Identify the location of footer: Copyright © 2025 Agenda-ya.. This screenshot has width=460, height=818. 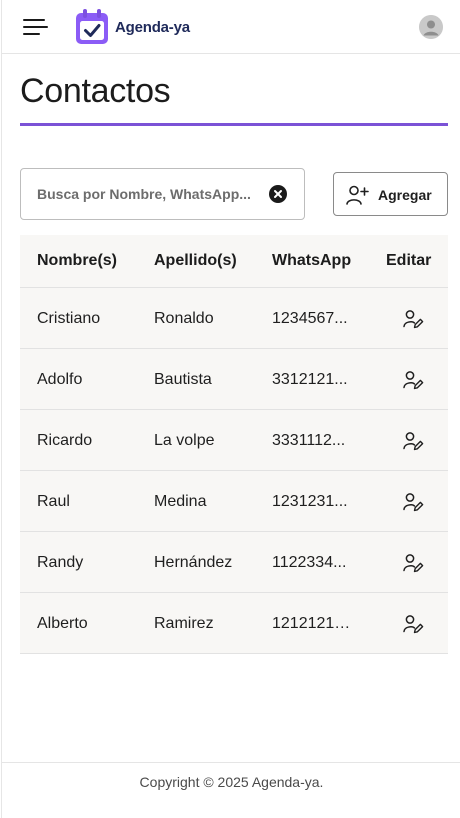
(231, 790).